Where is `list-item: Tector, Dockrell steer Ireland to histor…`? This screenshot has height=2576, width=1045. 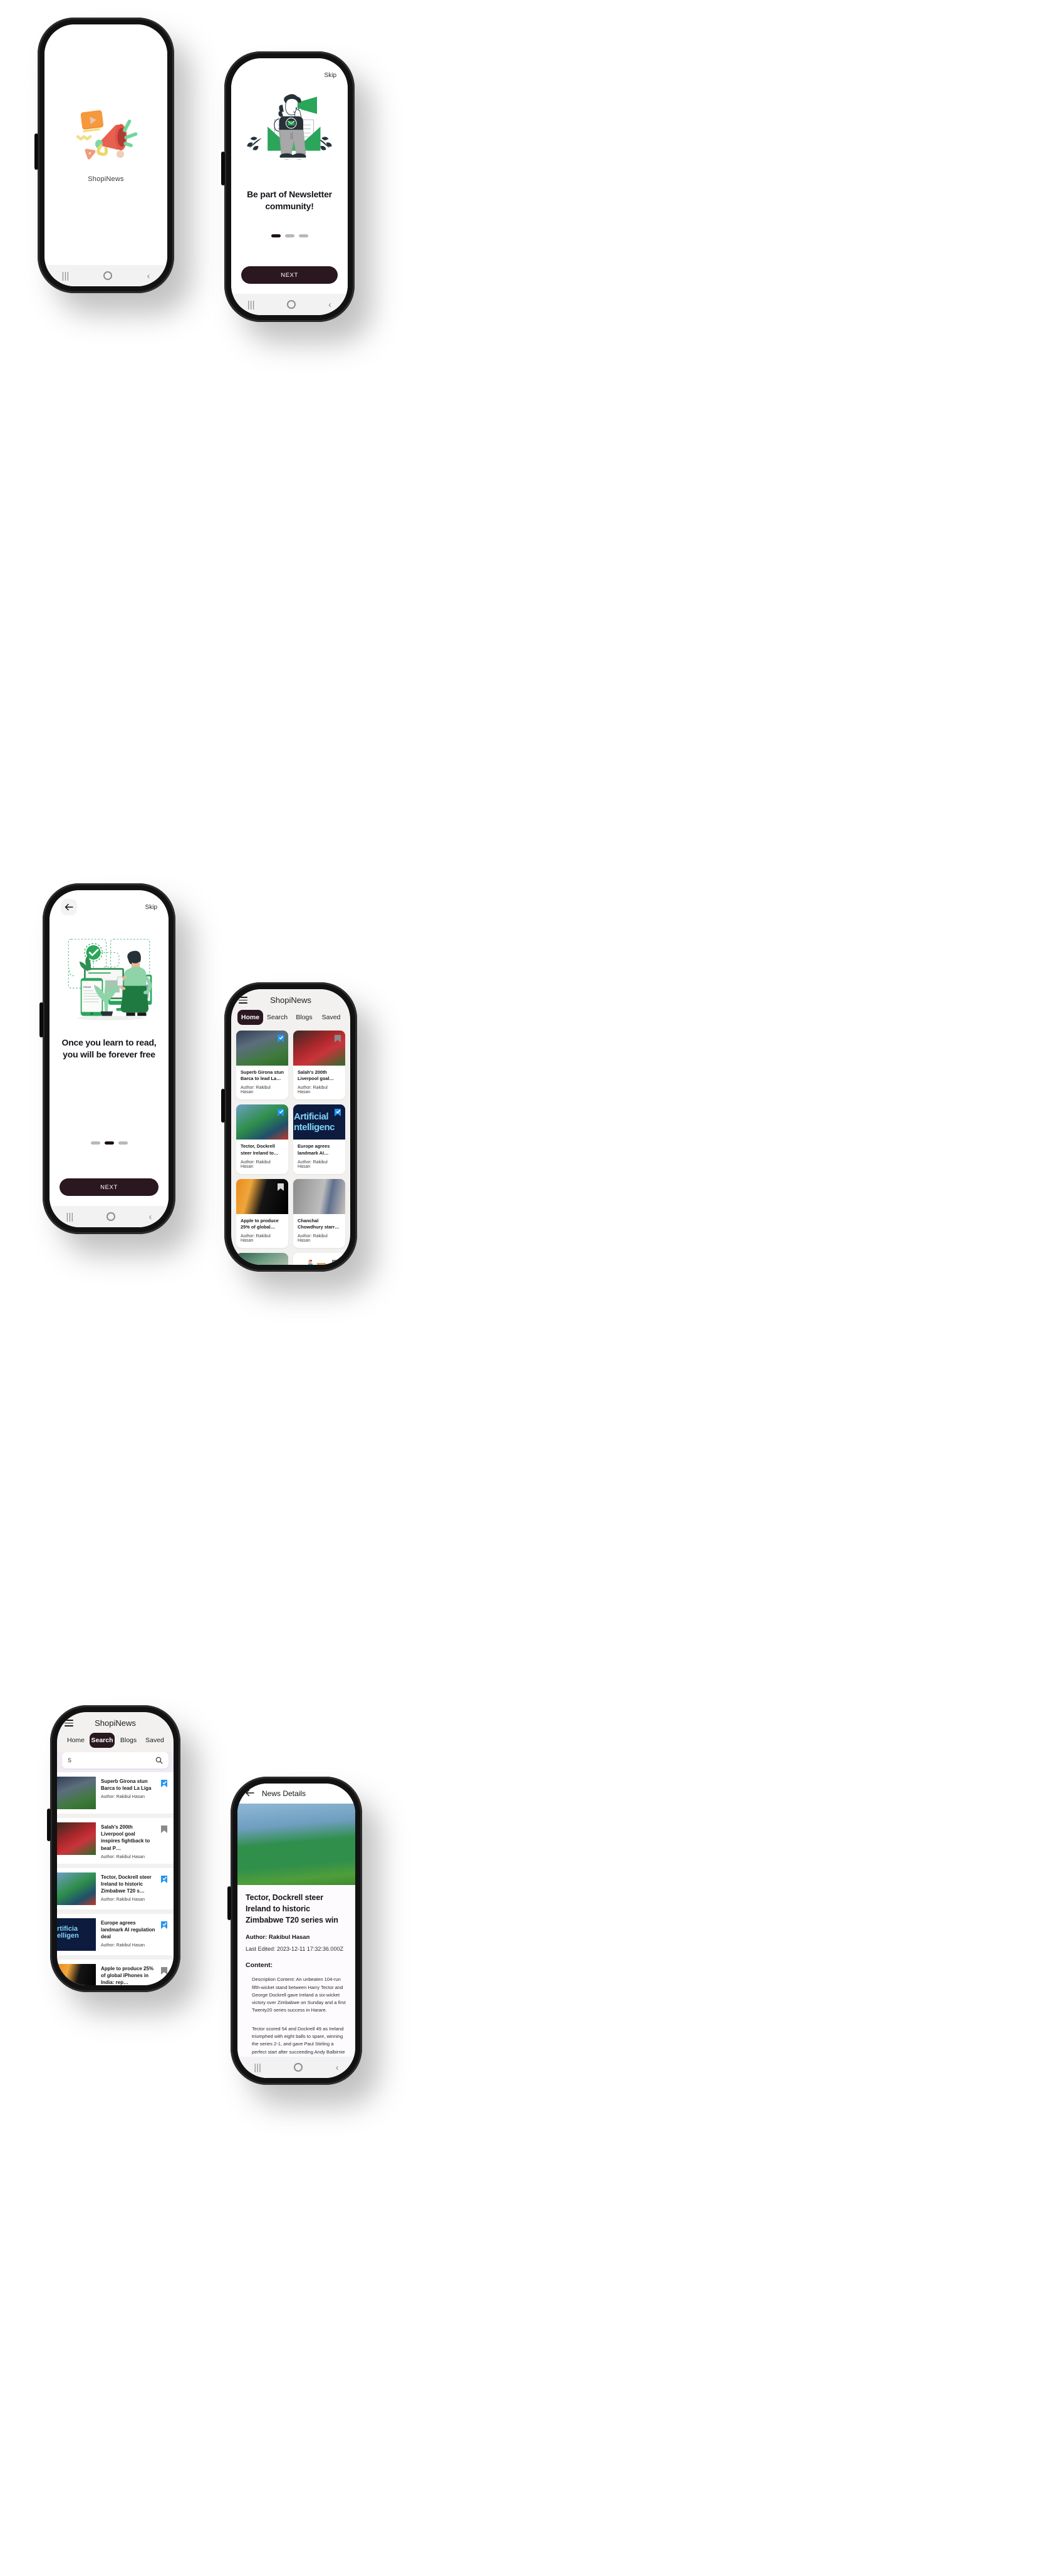 list-item: Tector, Dockrell steer Ireland to histor… is located at coordinates (115, 1888).